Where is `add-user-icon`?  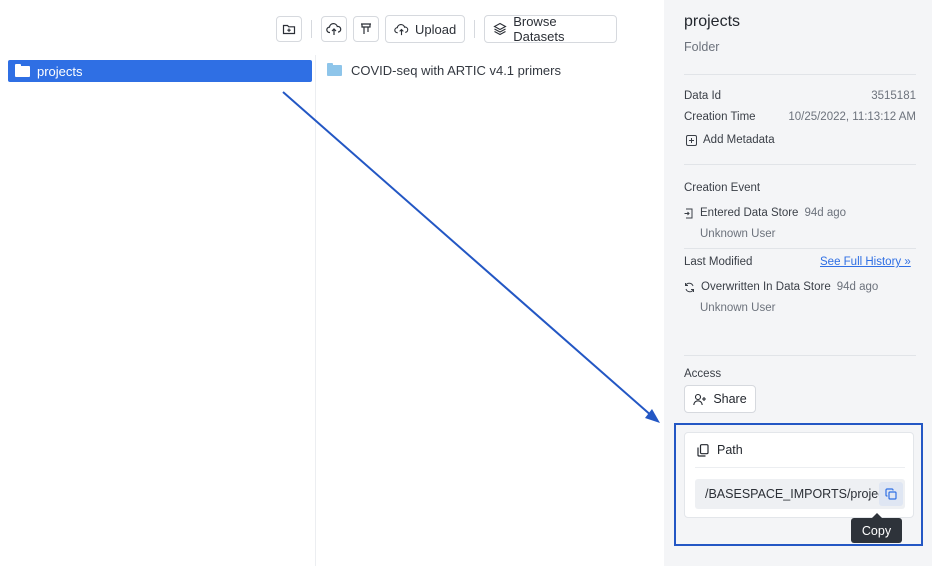
add-user-icon is located at coordinates (700, 399).